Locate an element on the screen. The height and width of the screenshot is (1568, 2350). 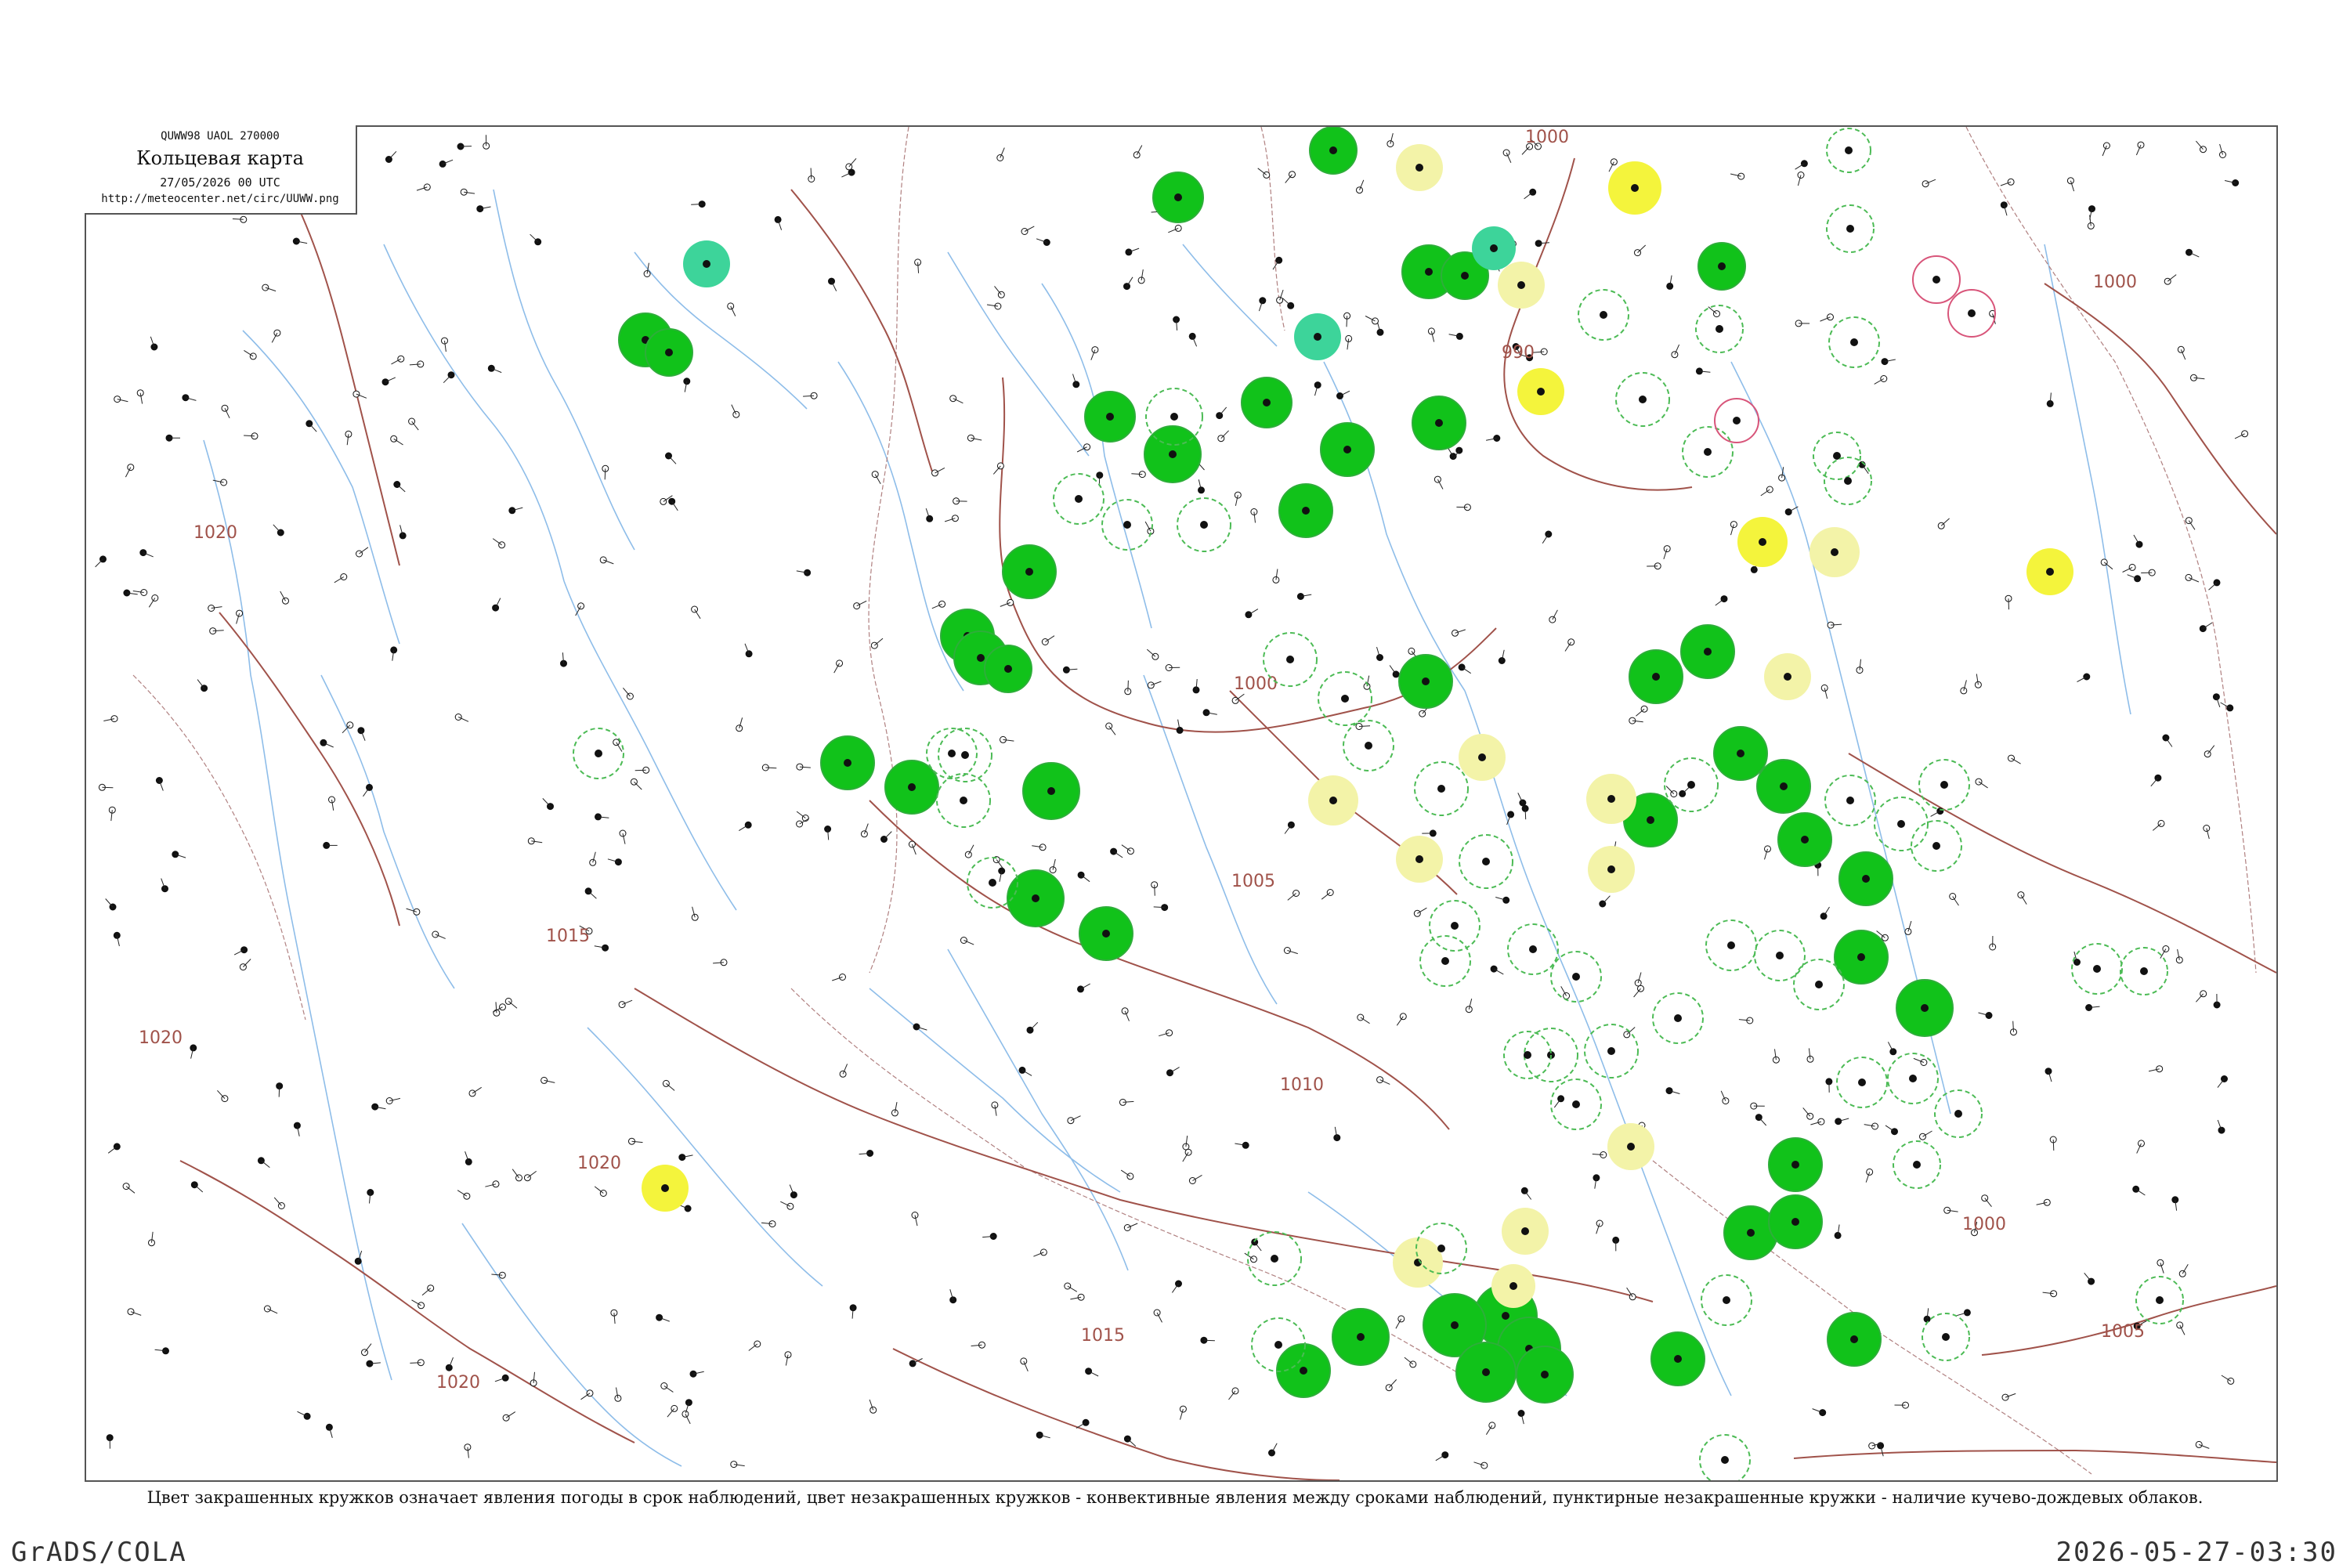
isobar-label: 1005 is located at coordinates (1253, 881).